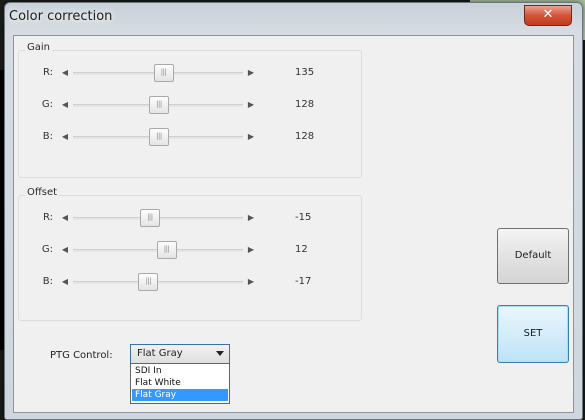 This screenshot has width=585, height=420. I want to click on window-title: Color correction, so click(61, 16).